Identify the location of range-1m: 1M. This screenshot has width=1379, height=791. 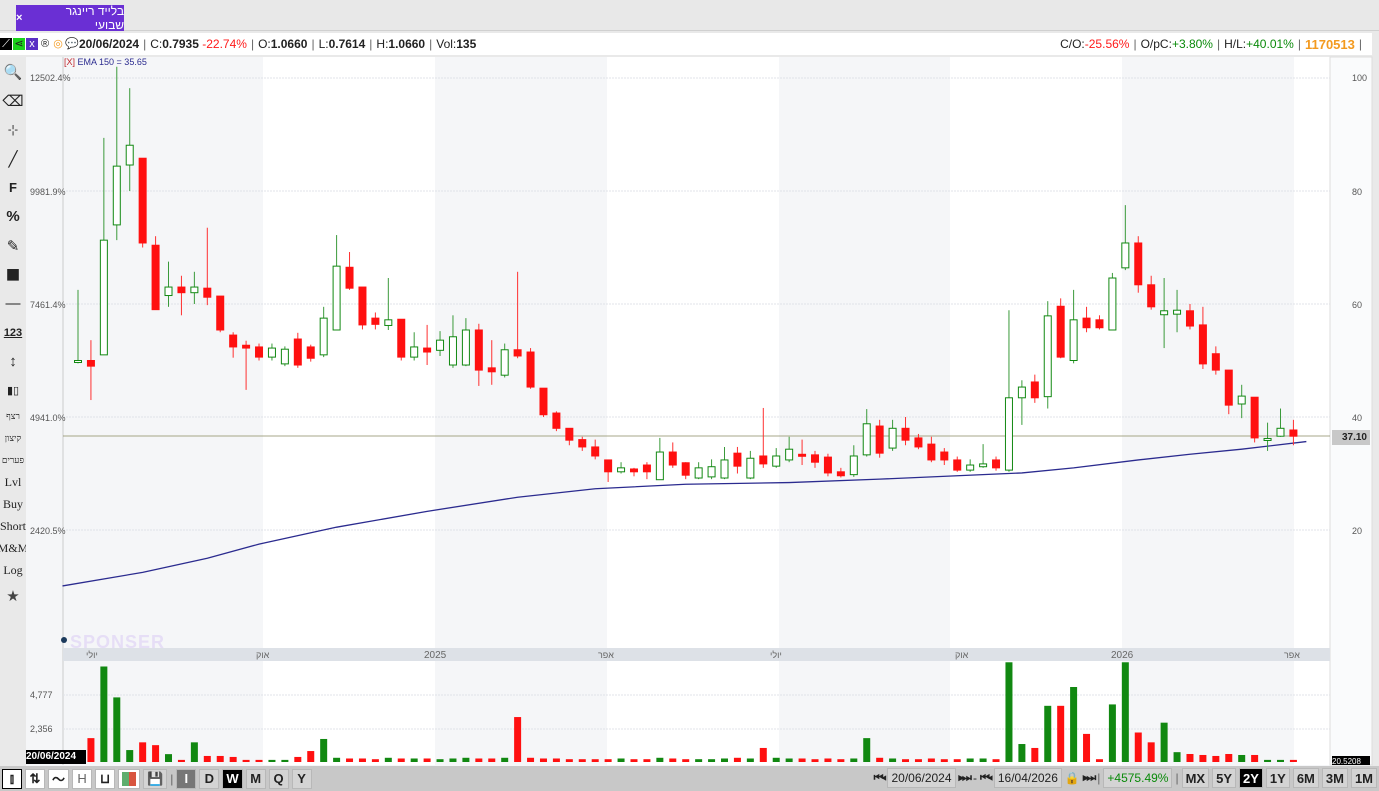
(1363, 778).